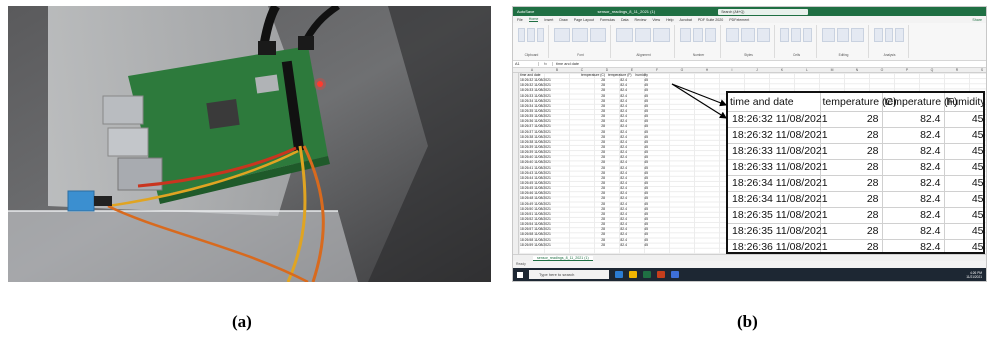  Describe the element at coordinates (748, 55) in the screenshot. I see `ribbon-group-label: Styles` at that location.